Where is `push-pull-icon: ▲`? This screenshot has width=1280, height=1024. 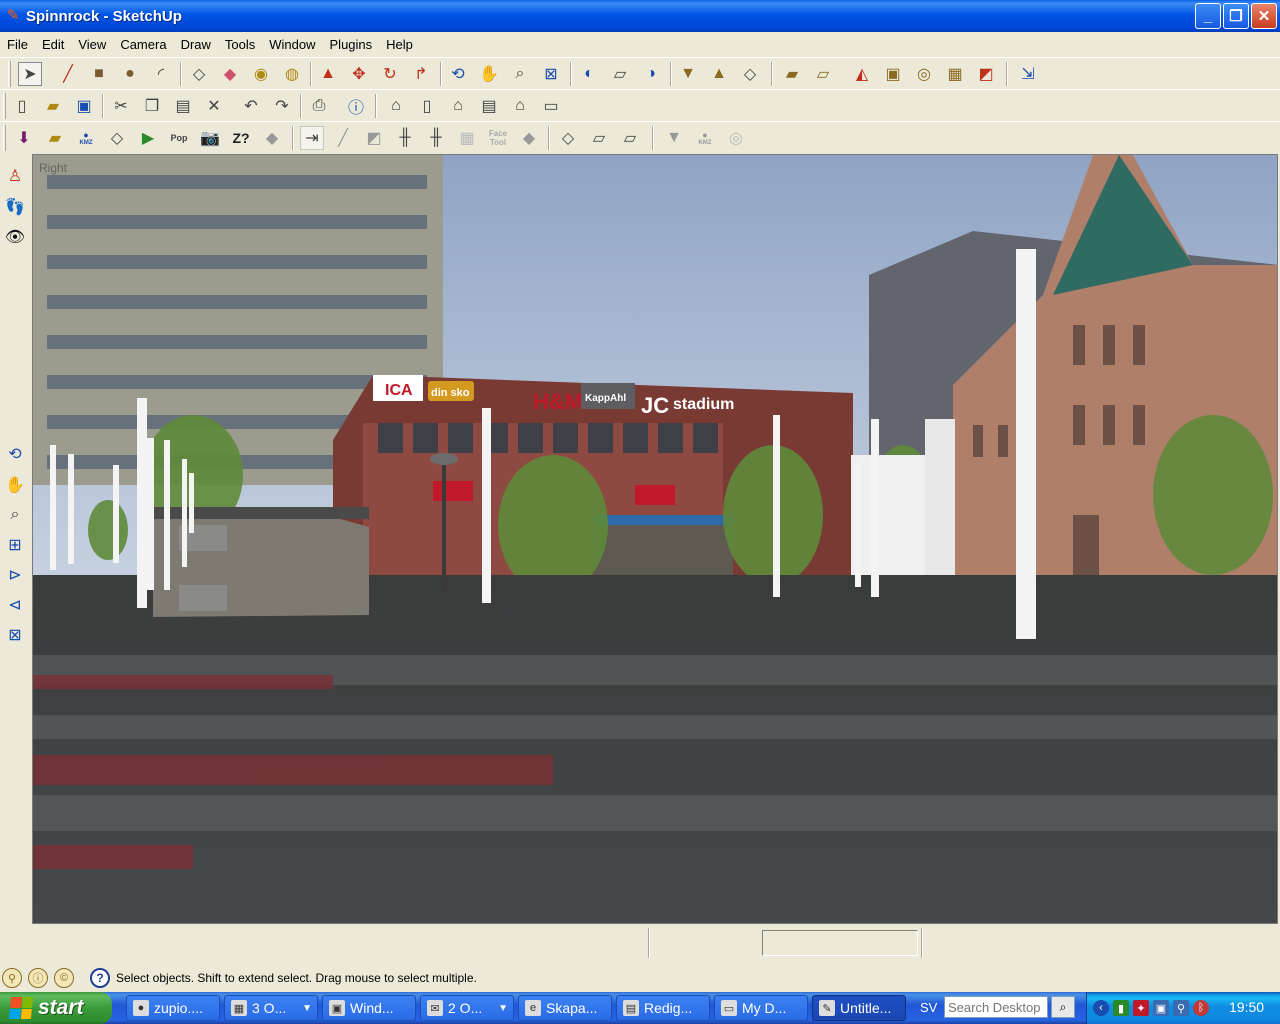
push-pull-icon: ▲ is located at coordinates (328, 74).